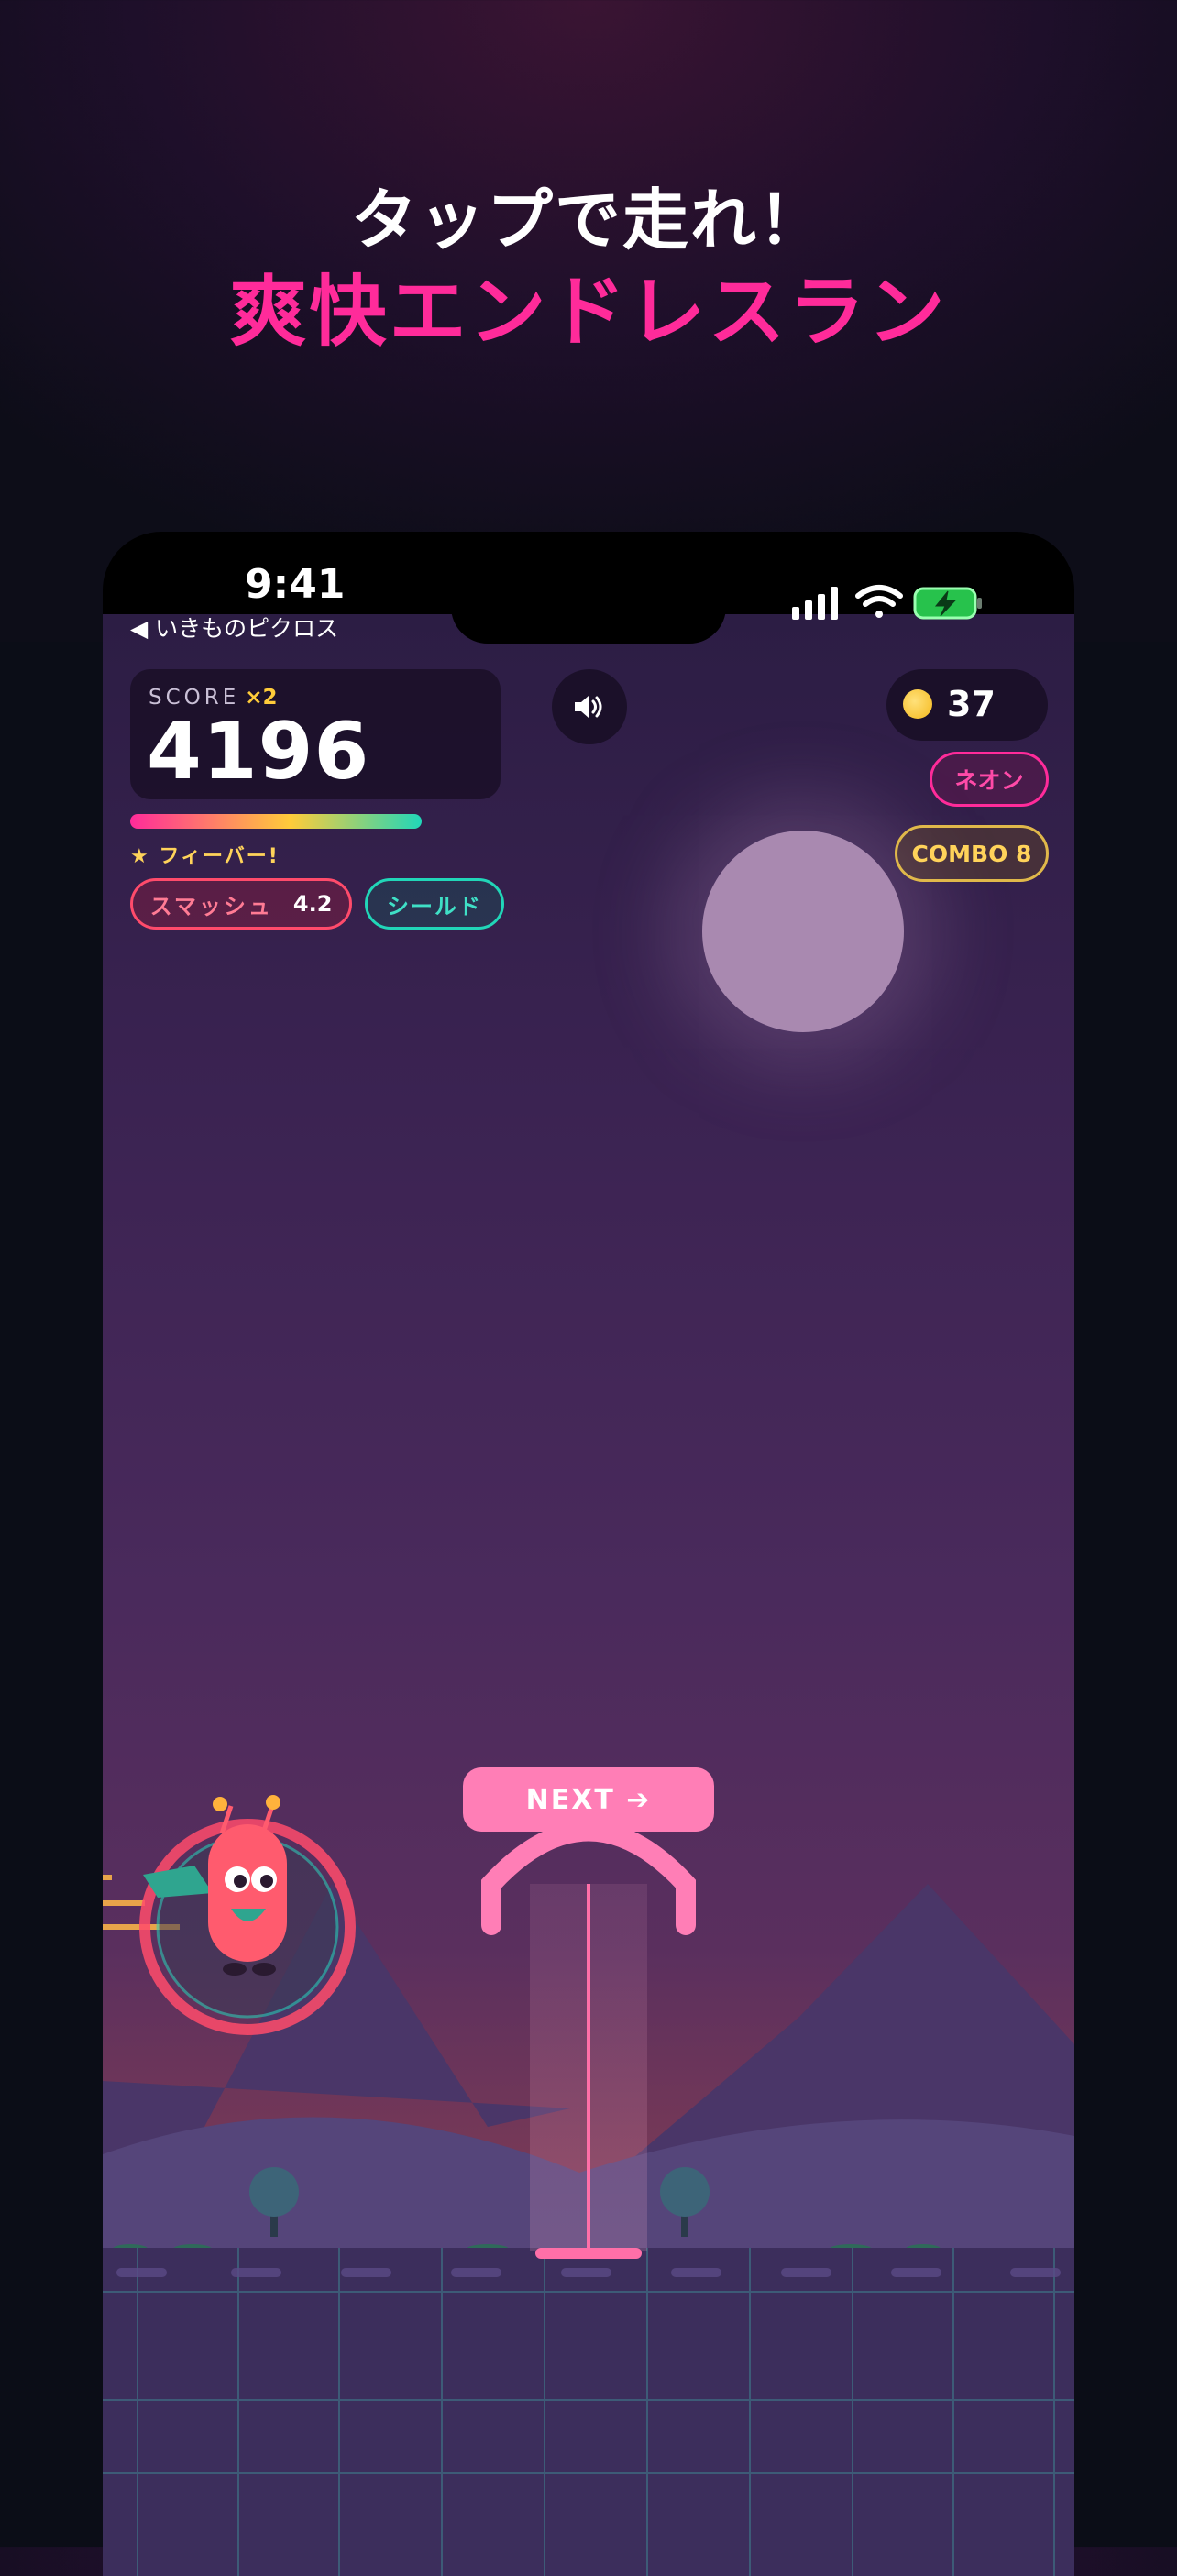 Image resolution: width=1177 pixels, height=2576 pixels. Describe the element at coordinates (917, 704) in the screenshot. I see `coin-icon` at that location.